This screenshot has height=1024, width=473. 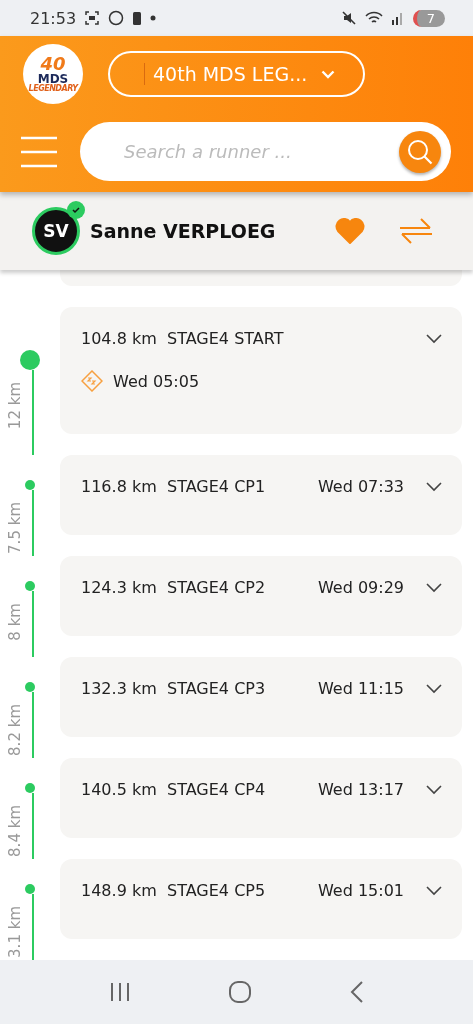 What do you see at coordinates (261, 370) in the screenshot?
I see `checkpoint-card: 104.8 km STAGE4 START Wed 05:05` at bounding box center [261, 370].